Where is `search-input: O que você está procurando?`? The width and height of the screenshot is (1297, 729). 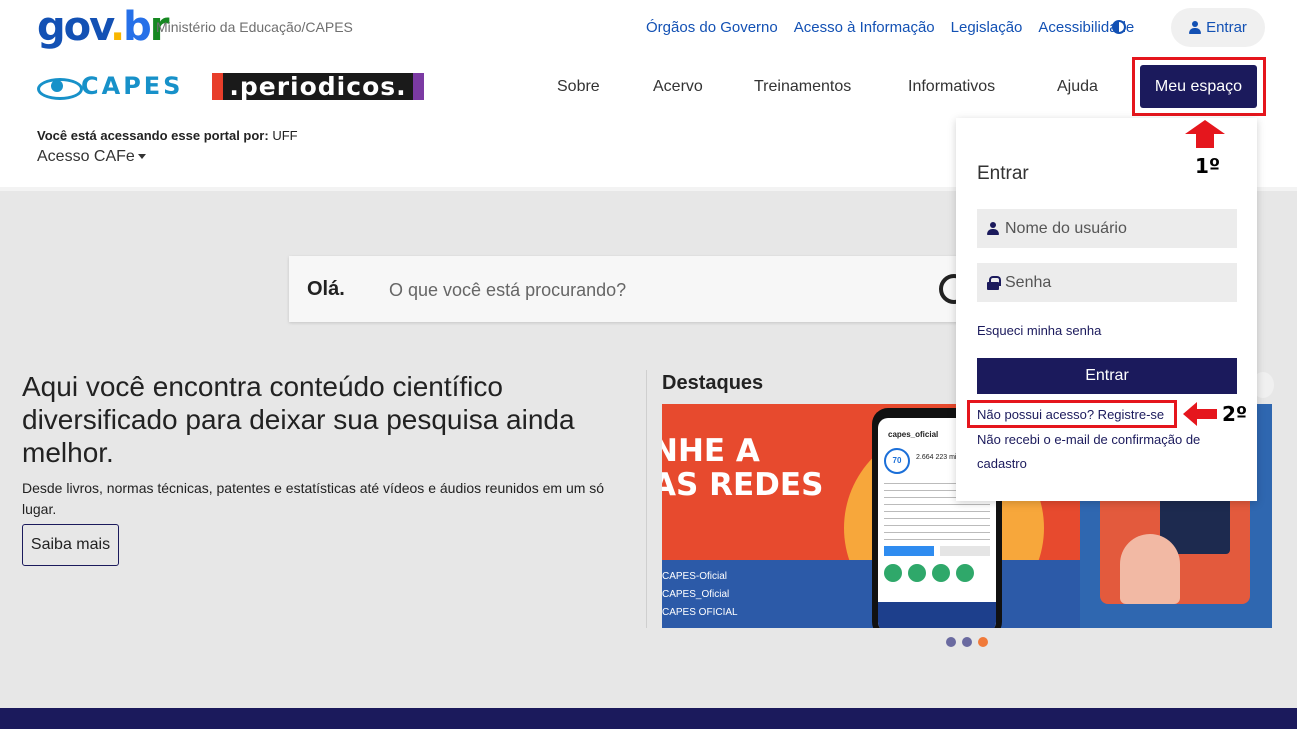
search-input: O que você está procurando? is located at coordinates (507, 290).